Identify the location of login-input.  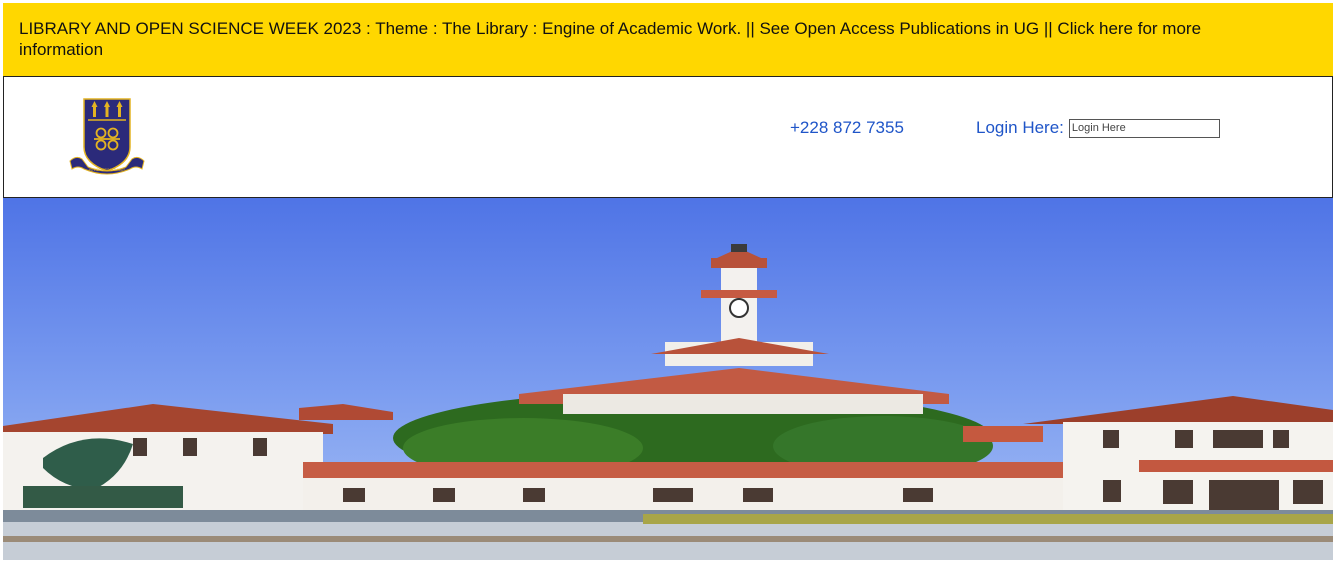
(1144, 128).